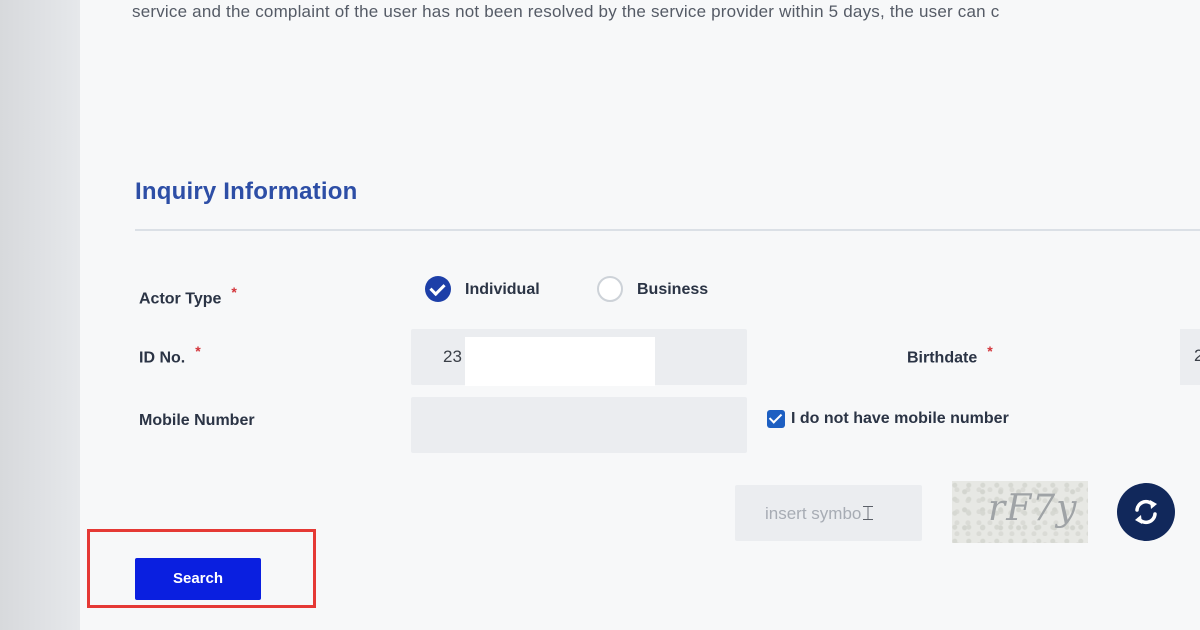 Image resolution: width=1200 pixels, height=630 pixels. Describe the element at coordinates (900, 419) in the screenshot. I see `no-mobile-checkbox-label: I do not have mobile number` at that location.